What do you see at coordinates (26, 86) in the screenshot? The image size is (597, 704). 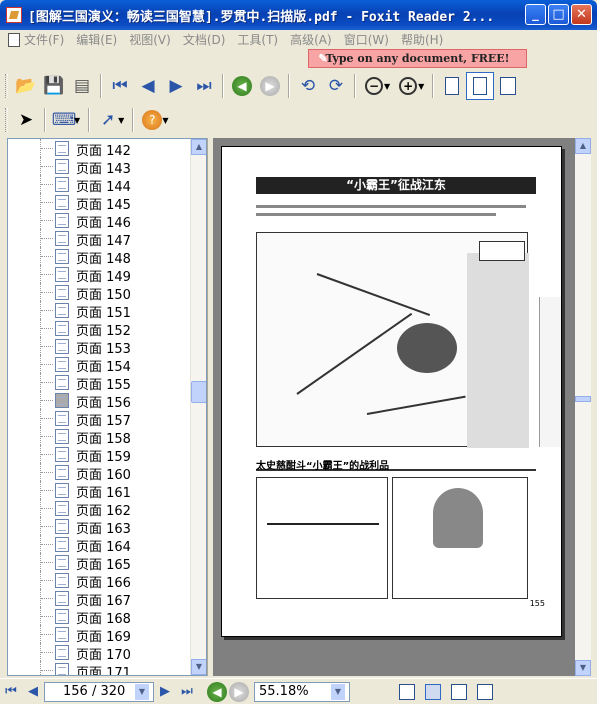 I see `open-icon: 📂` at bounding box center [26, 86].